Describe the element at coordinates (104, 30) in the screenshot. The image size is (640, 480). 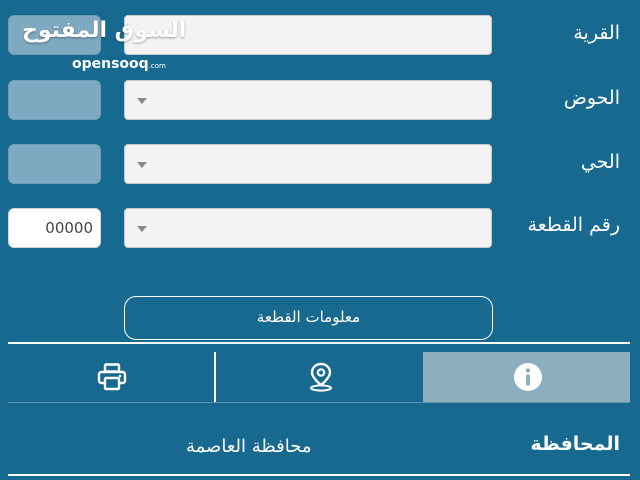
I see `opensooq-logo-arabic: السوق المفتوح` at that location.